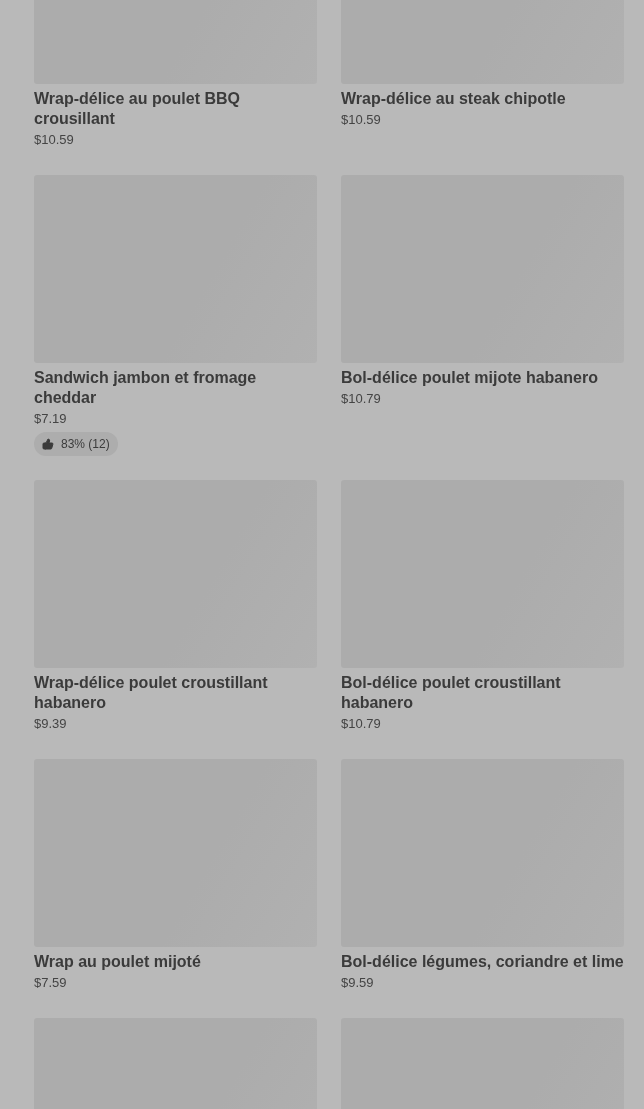 This screenshot has width=644, height=1109. What do you see at coordinates (137, 109) in the screenshot?
I see `item-name: Wrap-délice au poulet BBQ crousillant` at bounding box center [137, 109].